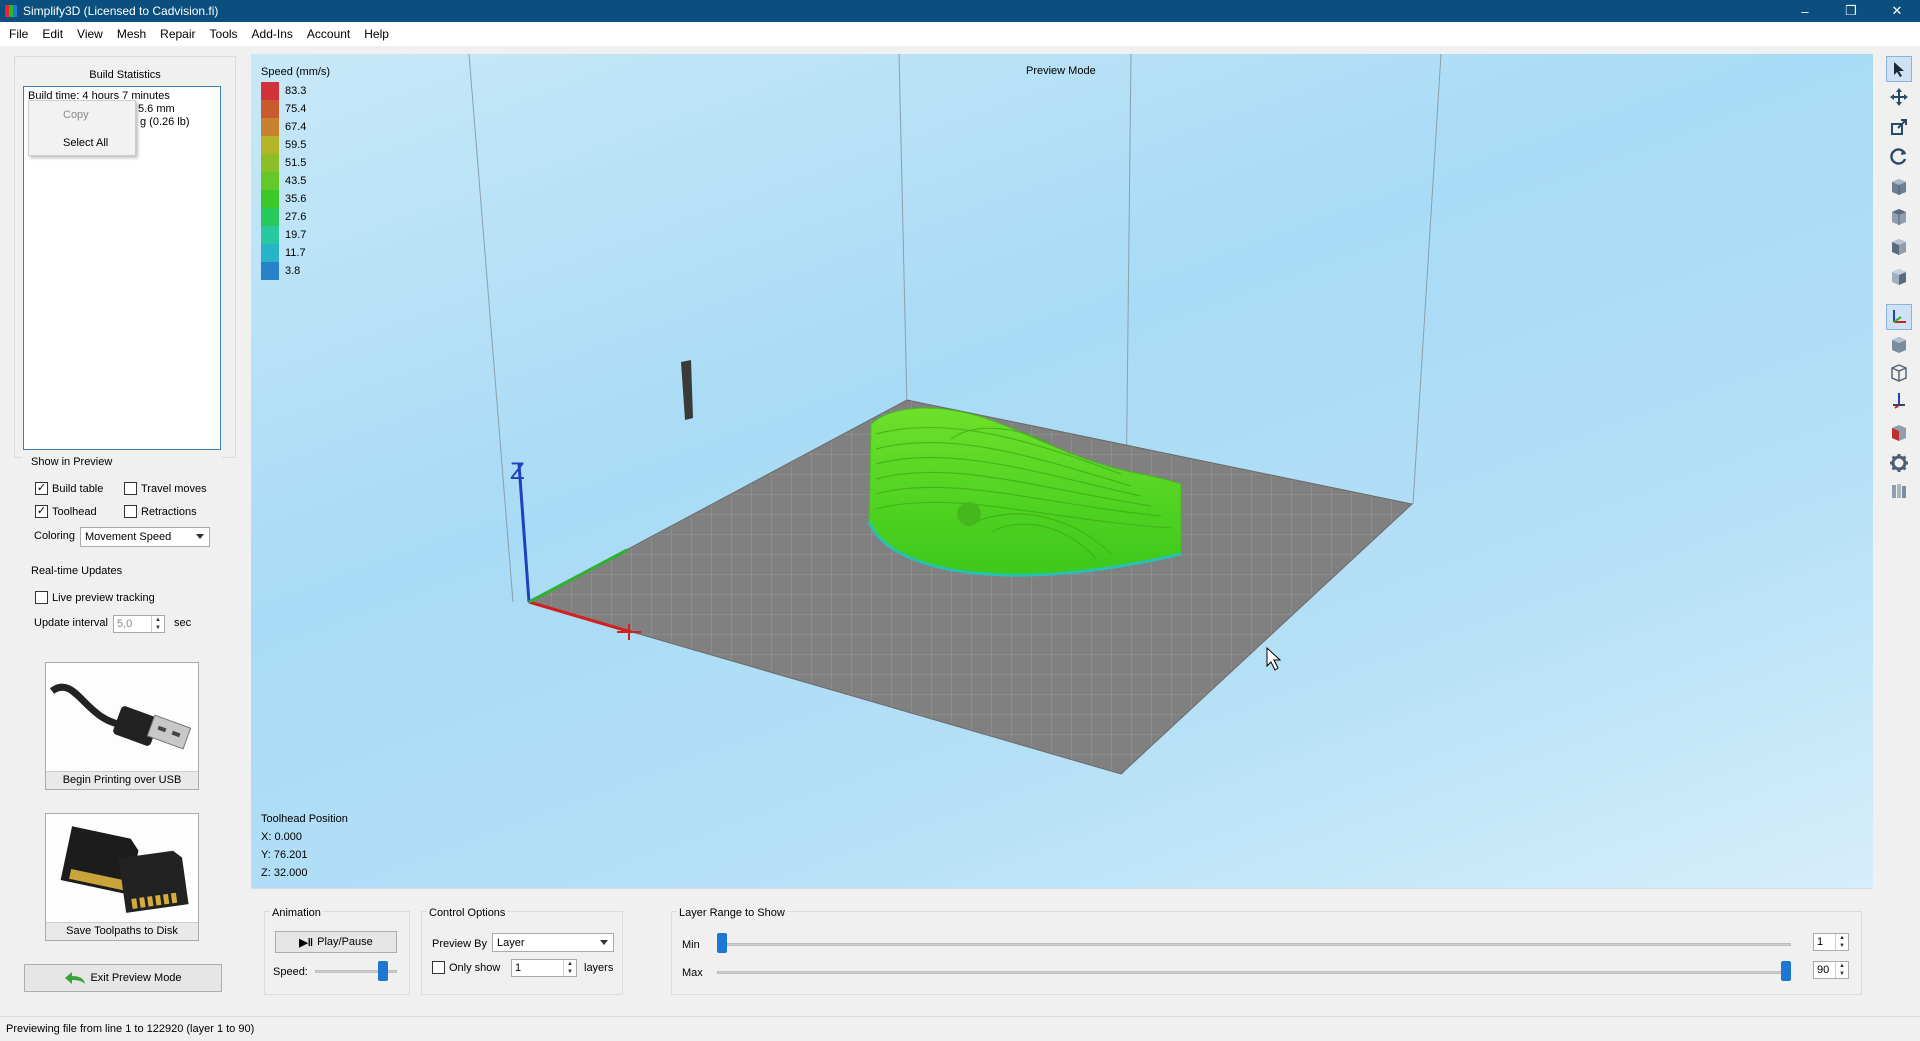  Describe the element at coordinates (1820, 942) in the screenshot. I see `layer-min-value: 1` at that location.